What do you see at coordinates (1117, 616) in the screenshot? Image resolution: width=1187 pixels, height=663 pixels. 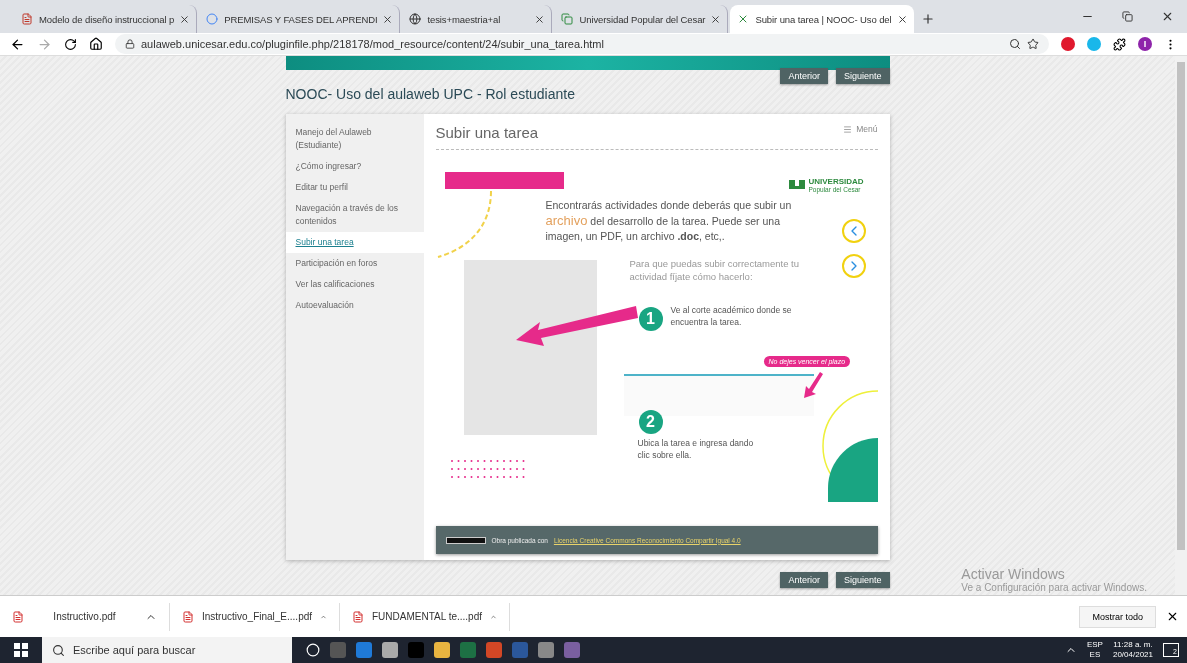 I see `show-all-button: Mostrar todo` at bounding box center [1117, 616].